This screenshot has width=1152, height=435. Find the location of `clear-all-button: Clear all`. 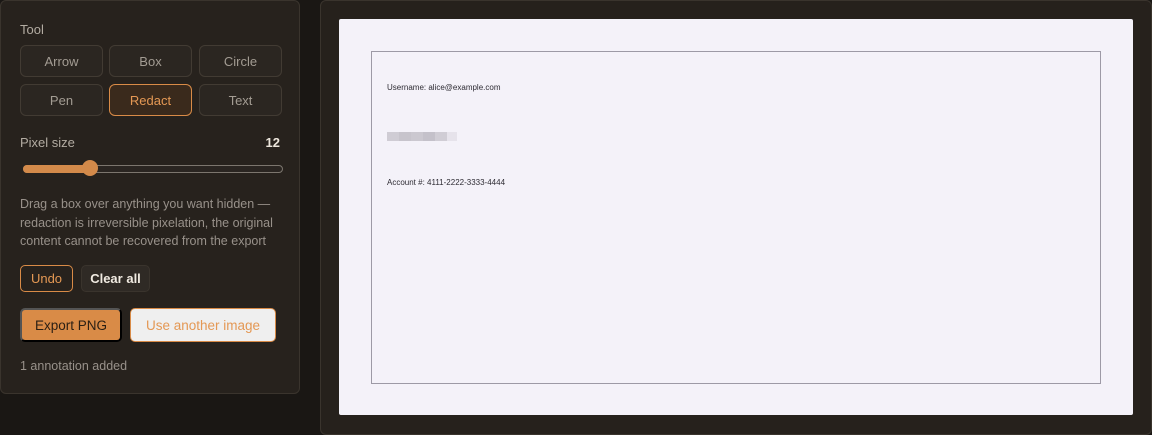

clear-all-button: Clear all is located at coordinates (115, 278).